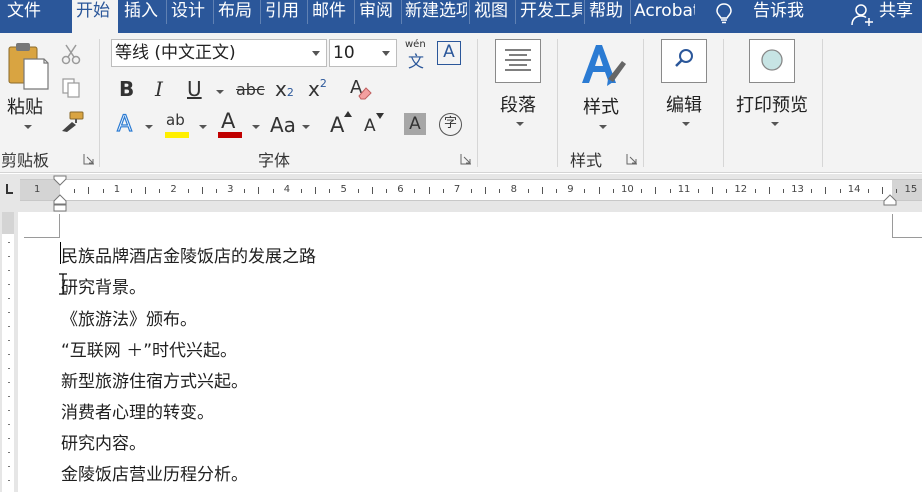  I want to click on tab-layout: 布局, so click(237, 16).